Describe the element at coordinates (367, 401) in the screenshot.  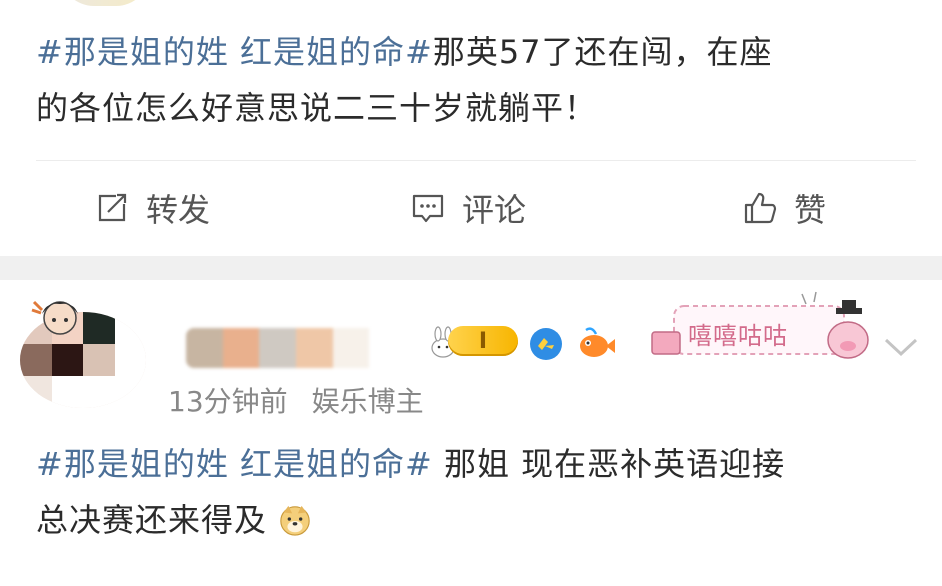
I see `user-category: 娱乐博主` at that location.